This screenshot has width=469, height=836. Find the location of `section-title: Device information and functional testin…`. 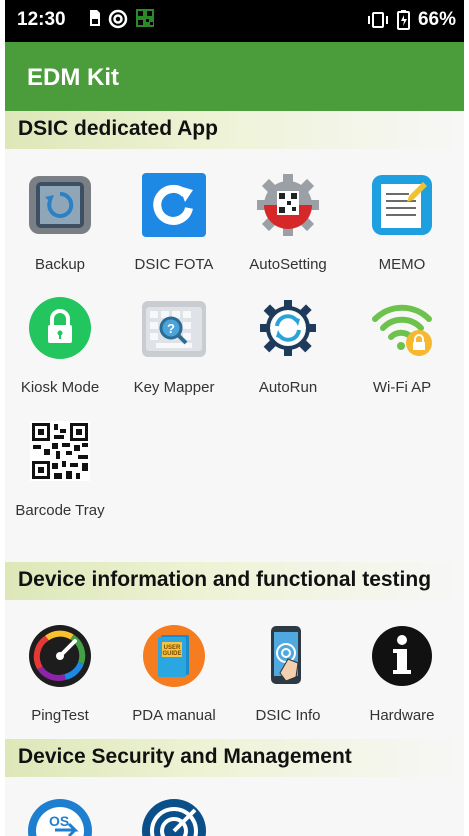

section-title: Device information and functional testin… is located at coordinates (225, 579).